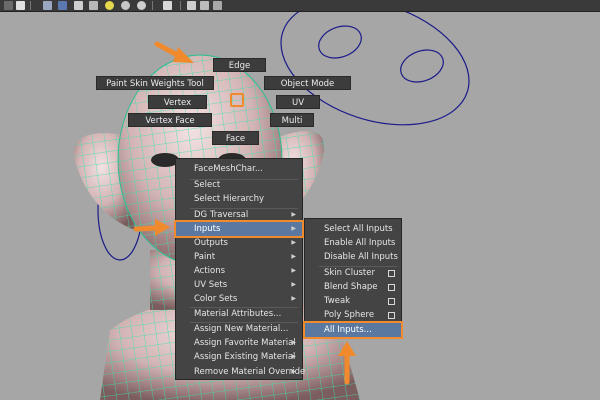  What do you see at coordinates (422, 65) in the screenshot?
I see `nurbs-curve-small-bottom` at bounding box center [422, 65].